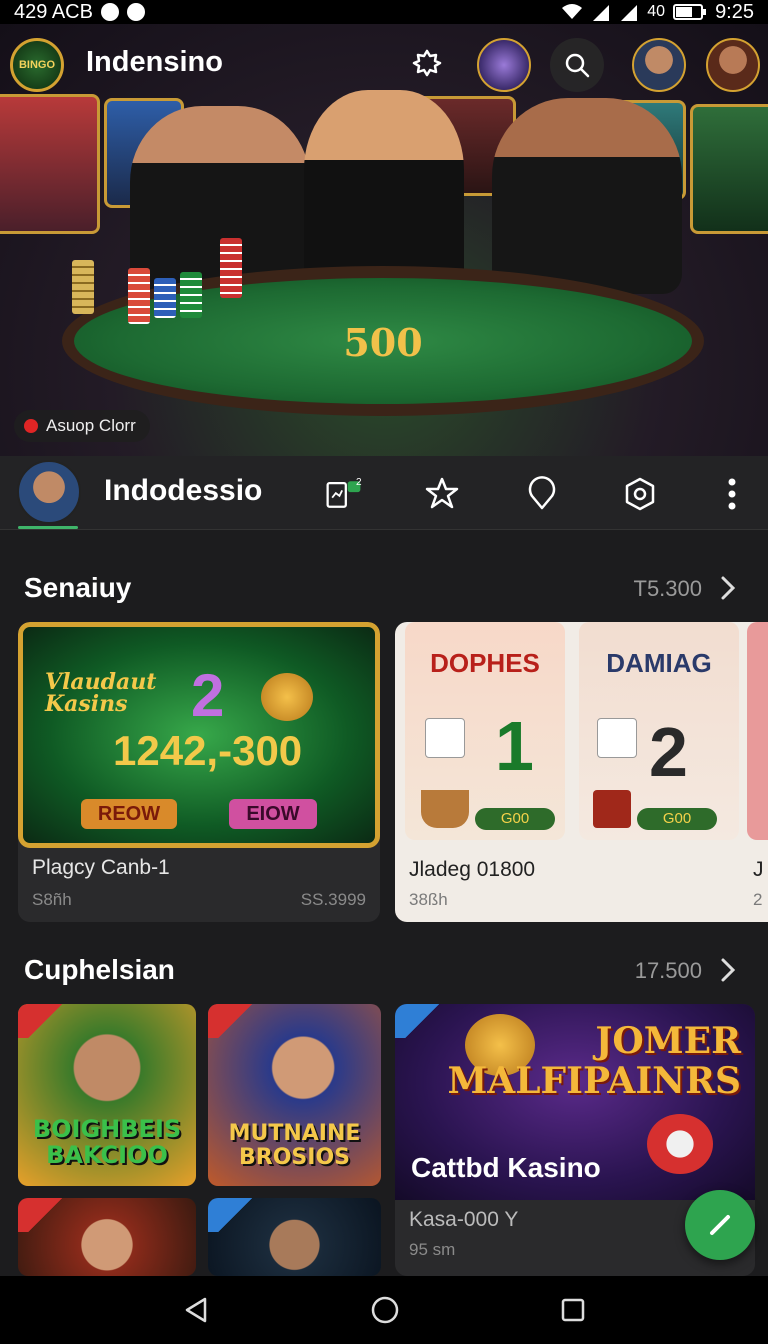 The image size is (768, 1344). I want to click on casino-badge-icon, so click(680, 1144).